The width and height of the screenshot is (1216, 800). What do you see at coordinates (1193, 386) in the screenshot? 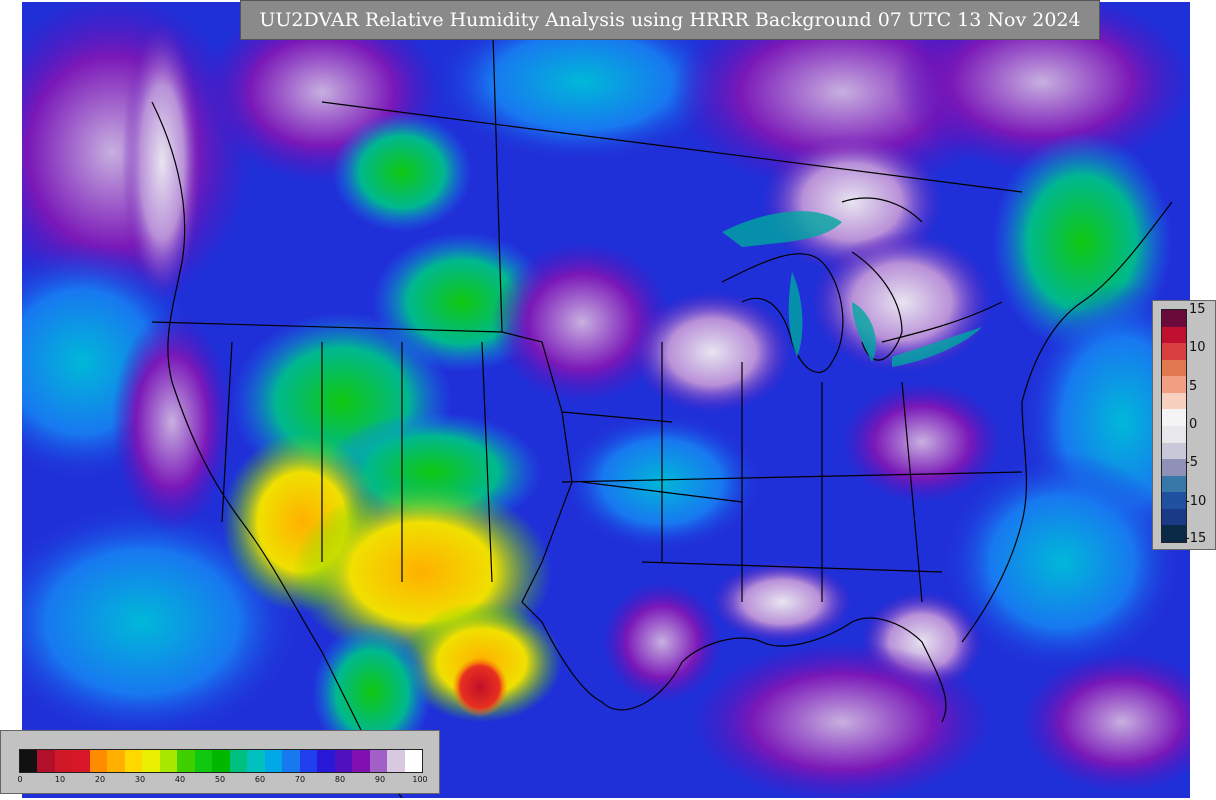
I see `increment-label: 5` at bounding box center [1193, 386].